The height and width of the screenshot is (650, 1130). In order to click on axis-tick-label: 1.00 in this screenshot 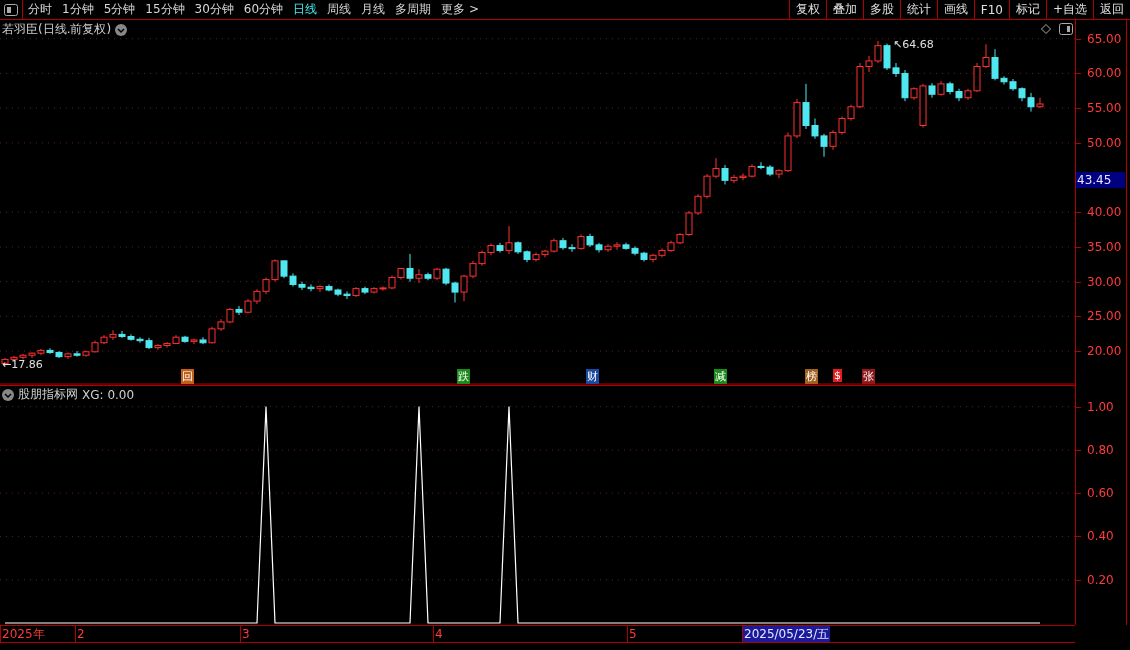, I will do `click(1100, 406)`.